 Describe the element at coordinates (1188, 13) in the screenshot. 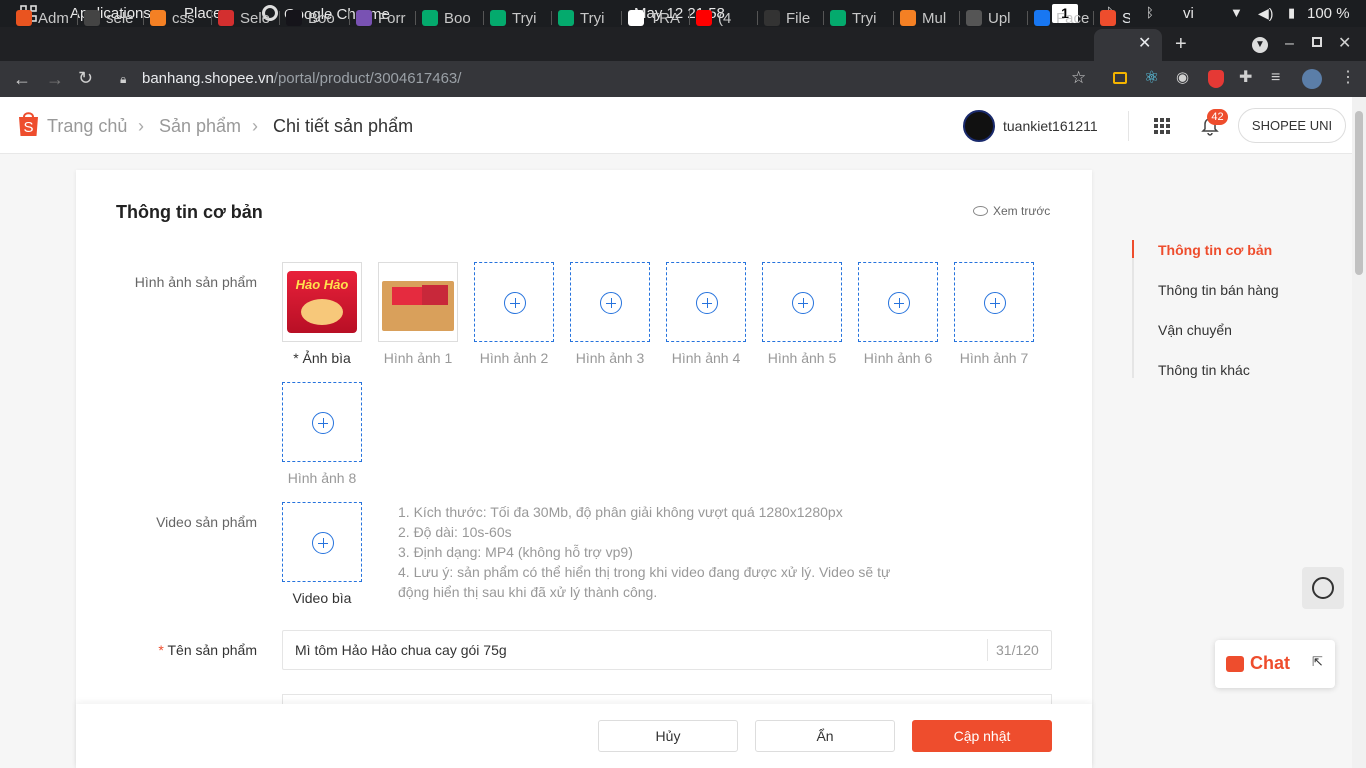

I see `keyboard-language: vi` at that location.